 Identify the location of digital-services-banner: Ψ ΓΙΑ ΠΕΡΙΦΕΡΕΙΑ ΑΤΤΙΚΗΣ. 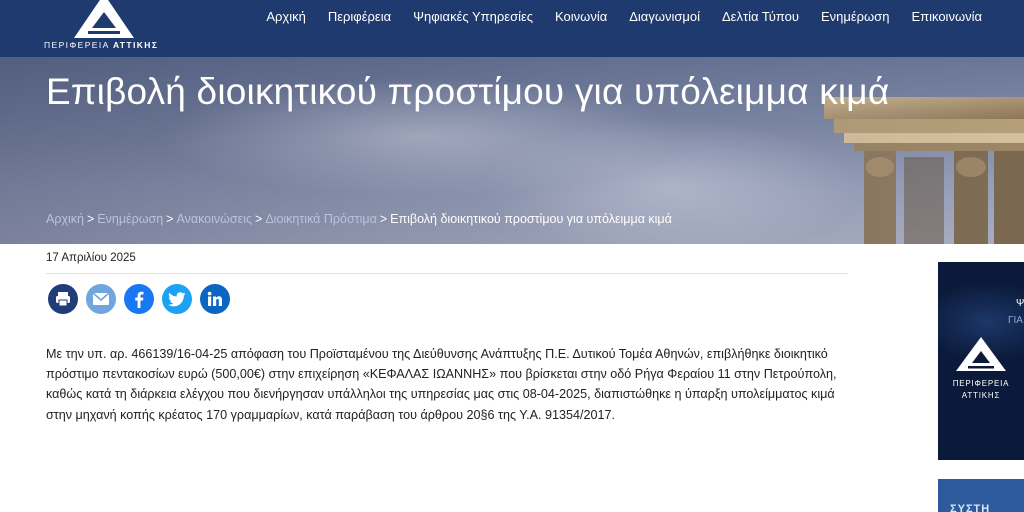
(981, 361).